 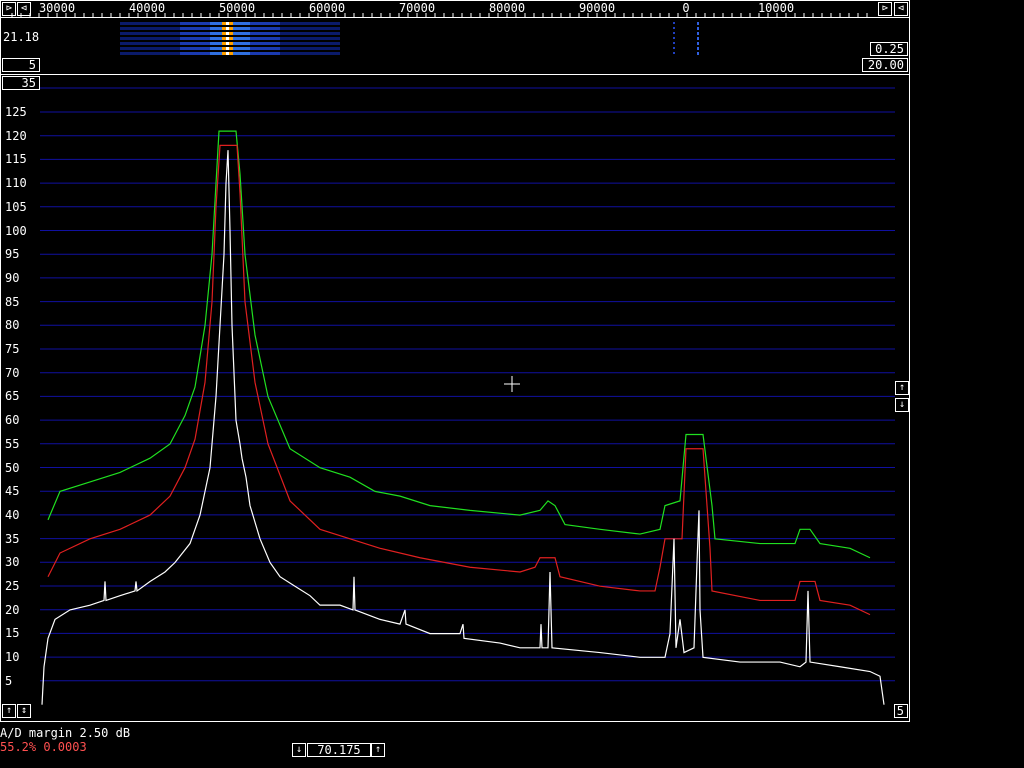 What do you see at coordinates (65, 733) in the screenshot?
I see `ad-margin-text: A/D margin 2.50 dB` at bounding box center [65, 733].